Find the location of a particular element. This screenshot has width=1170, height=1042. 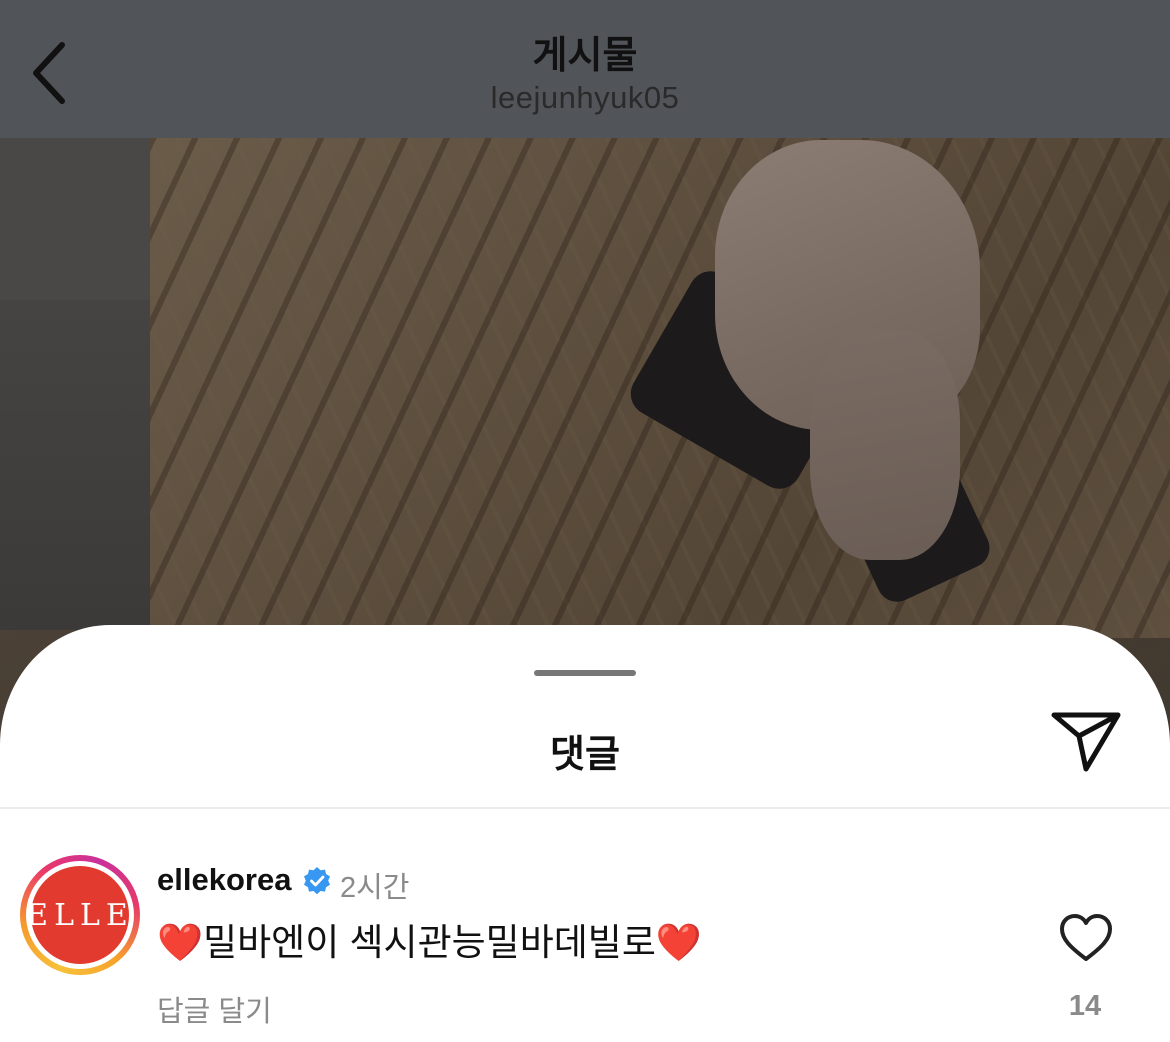

photo-wrist is located at coordinates (885, 445).